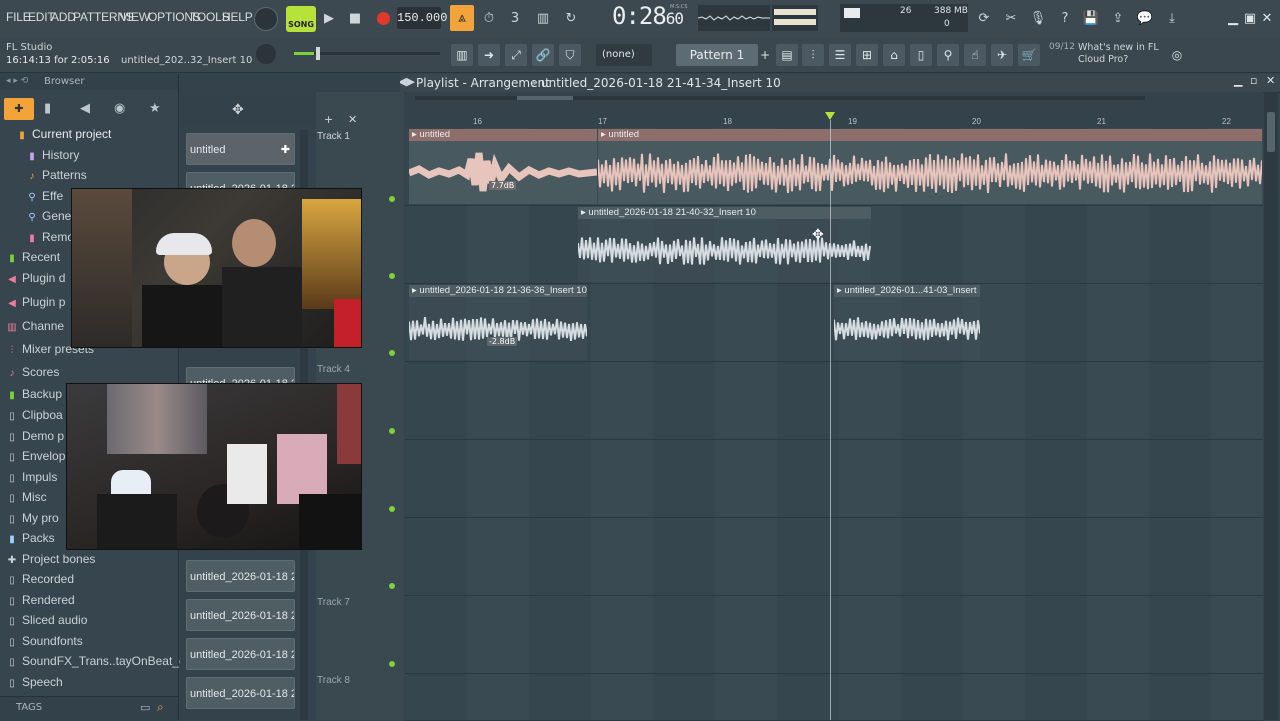 This screenshot has width=1280, height=721. I want to click on clip-source-item: untitled ✚, so click(240, 149).